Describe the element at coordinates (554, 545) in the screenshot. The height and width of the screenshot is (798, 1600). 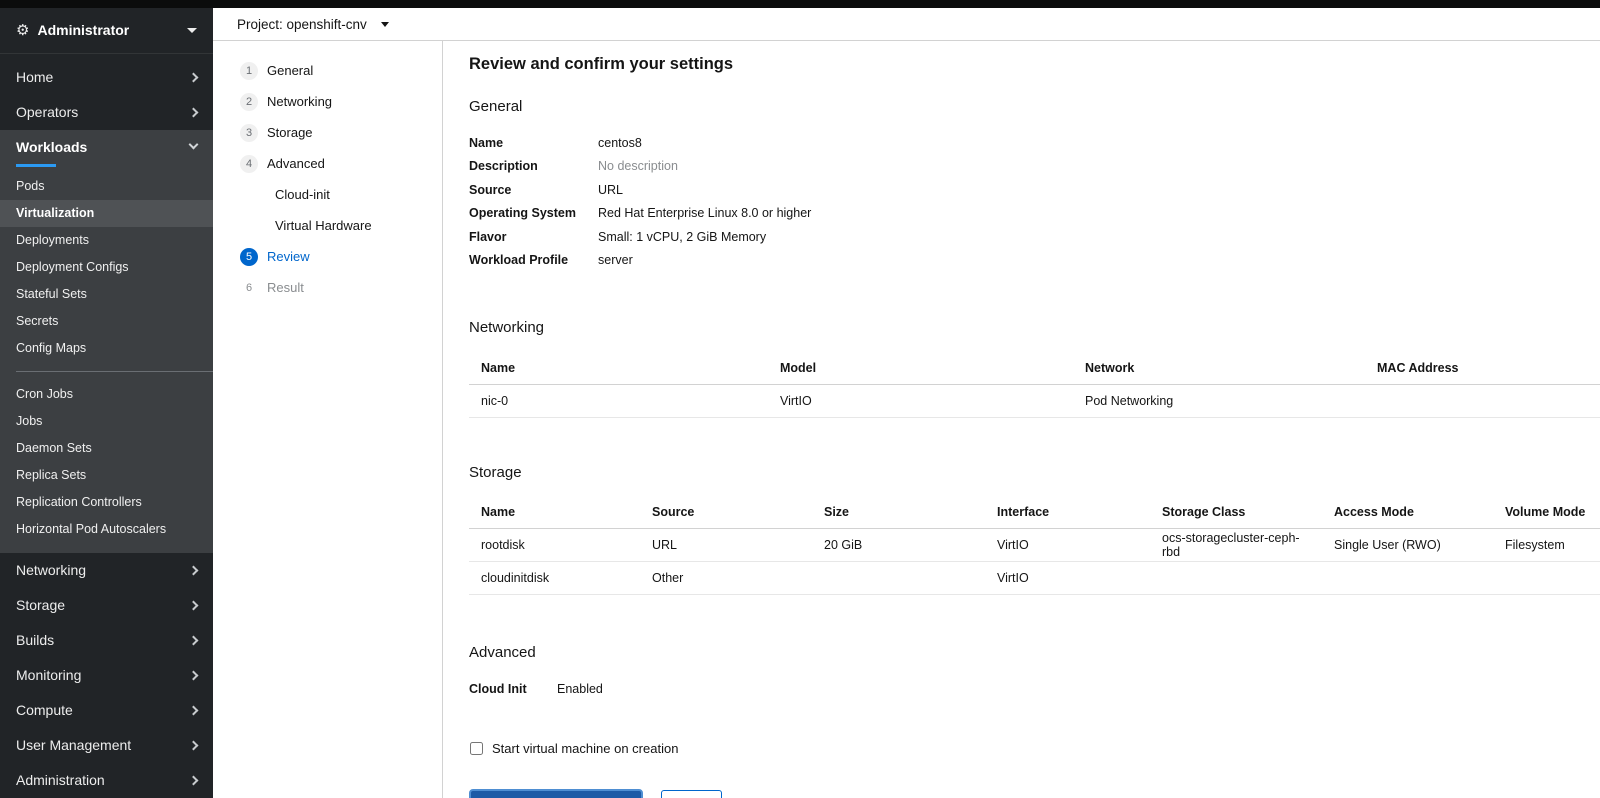
I see `cell-disk-name: rootdisk` at that location.